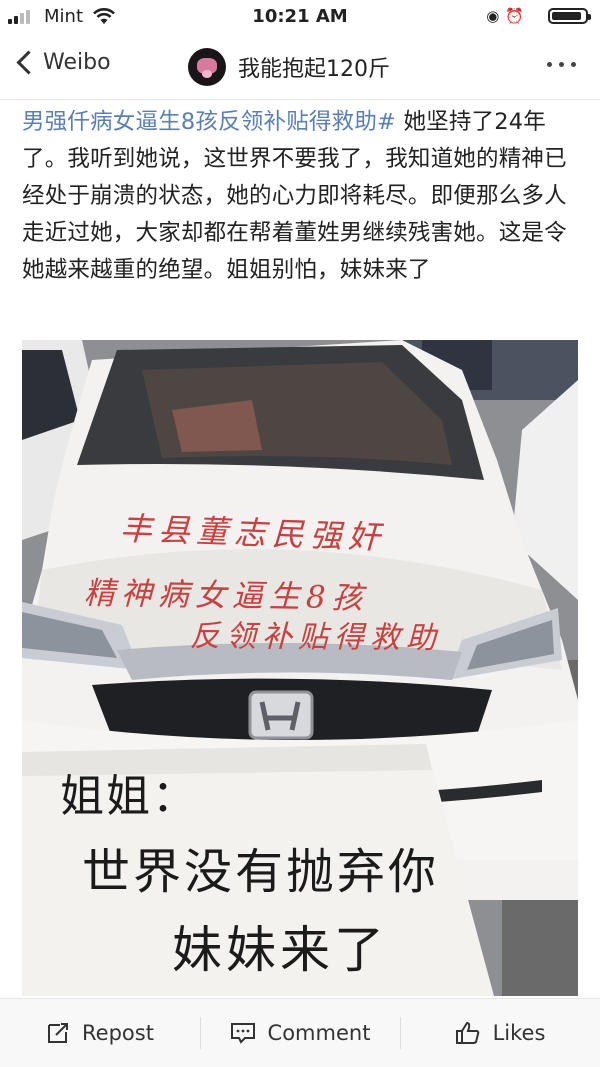  What do you see at coordinates (77, 62) in the screenshot?
I see `back-label: Weibo` at bounding box center [77, 62].